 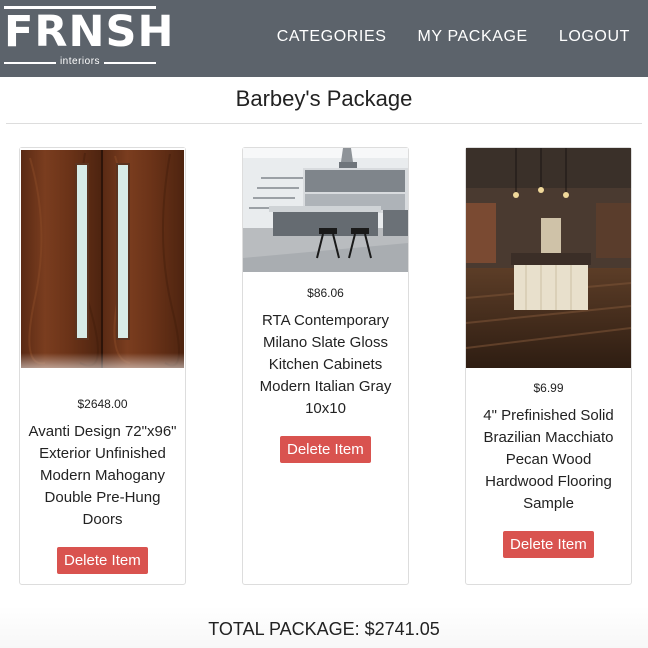 I want to click on mahogany-door-image, so click(x=102, y=265).